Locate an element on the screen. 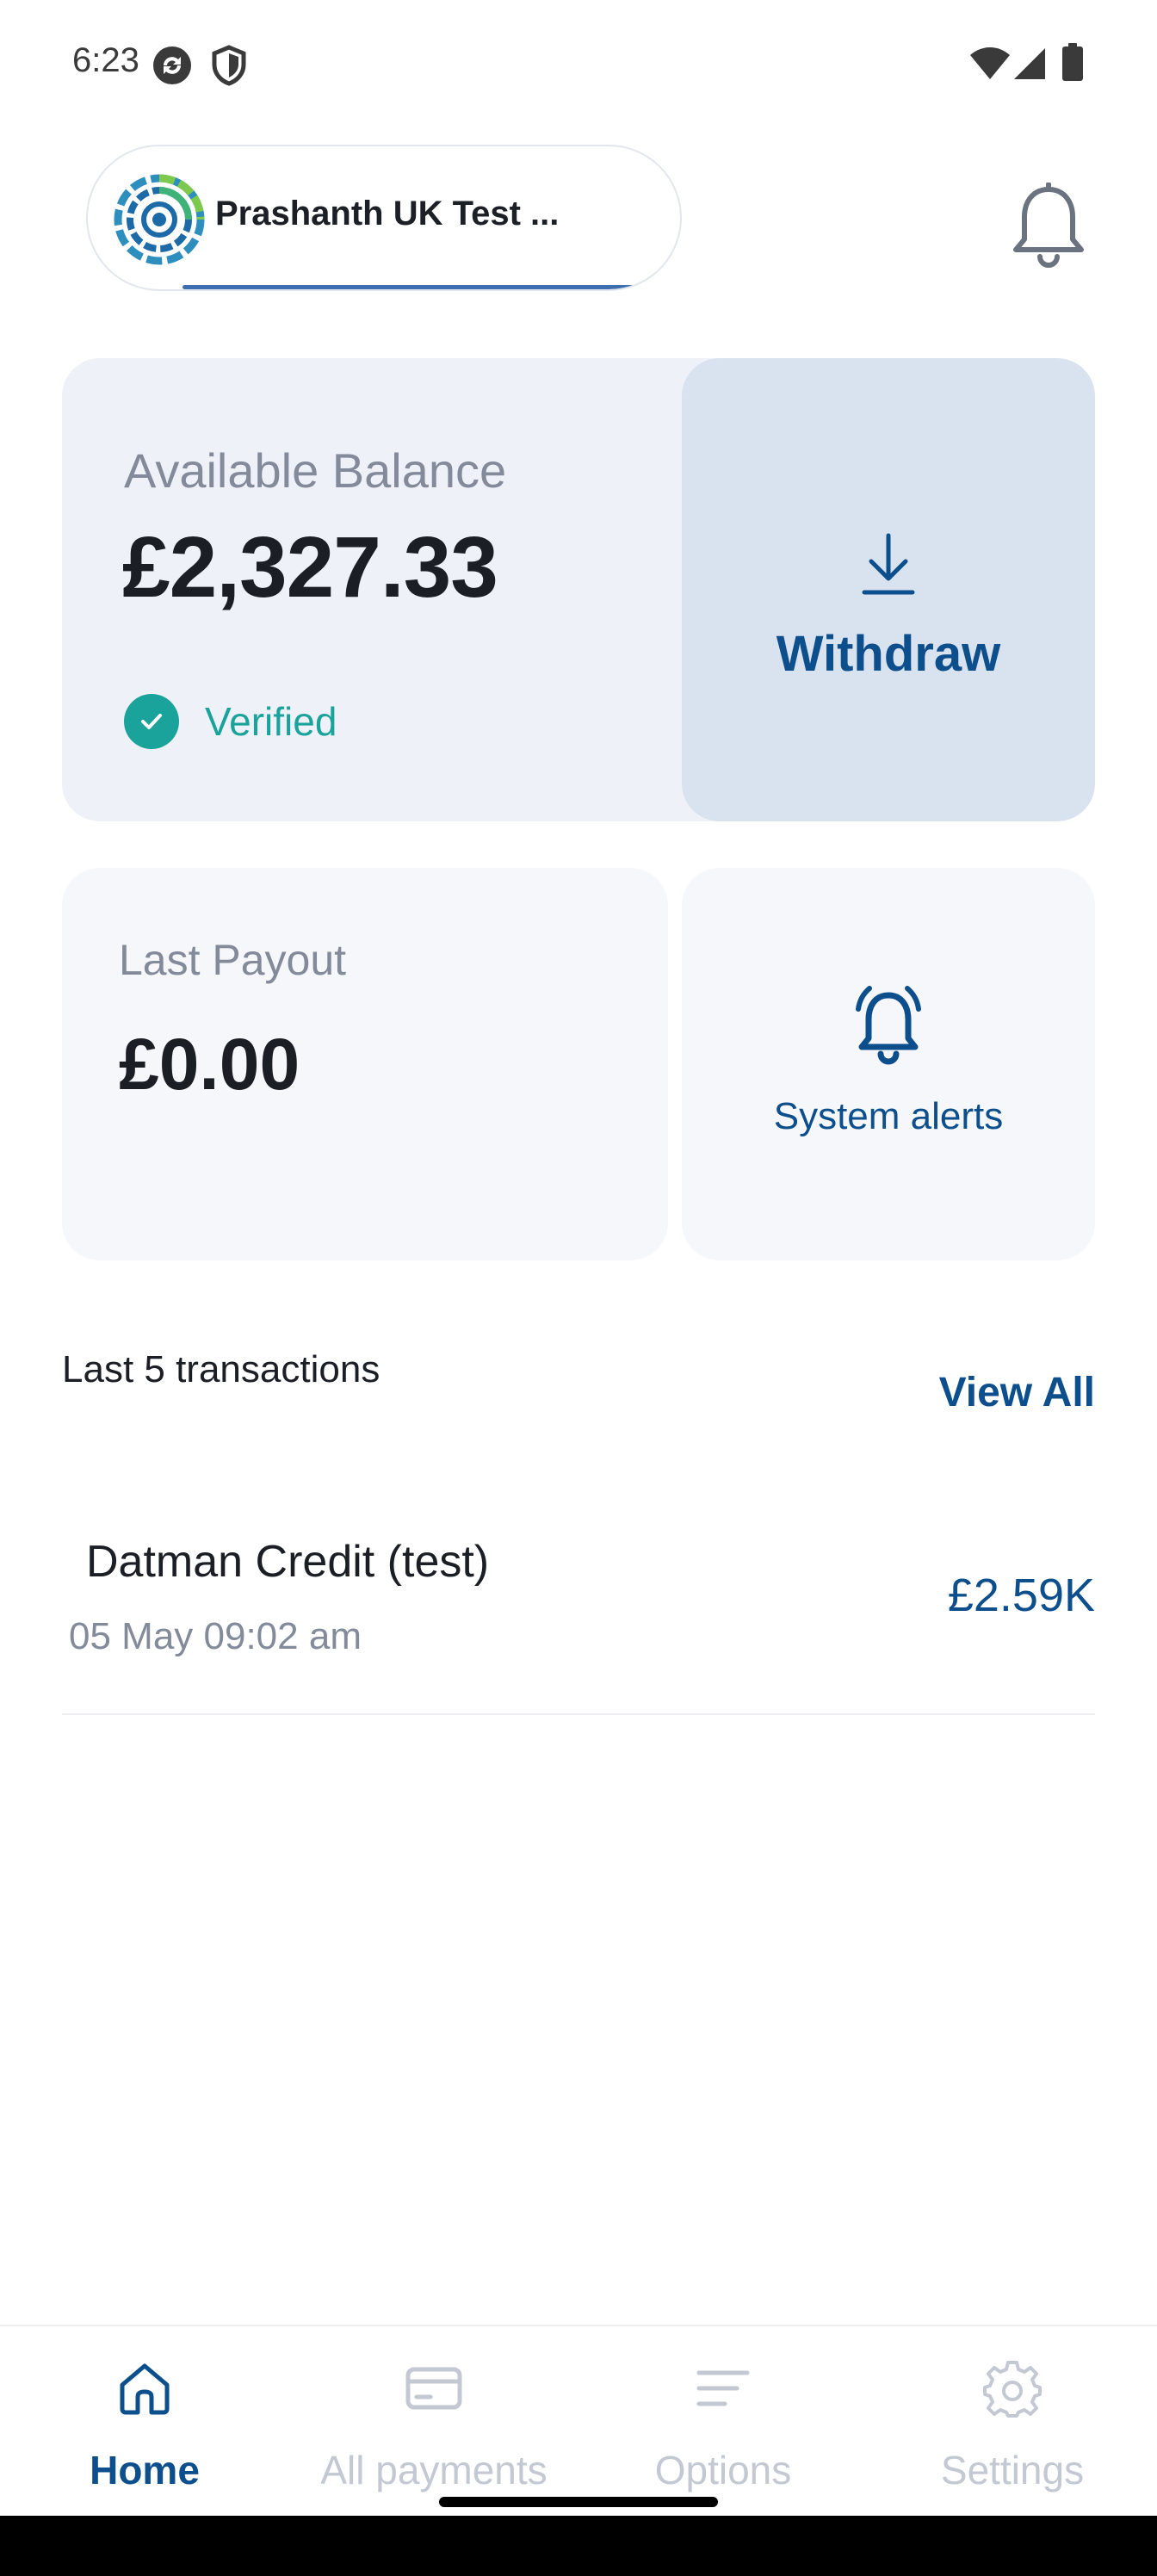 Image resolution: width=1157 pixels, height=2576 pixels. nav-item-settings: Settings is located at coordinates (1013, 2421).